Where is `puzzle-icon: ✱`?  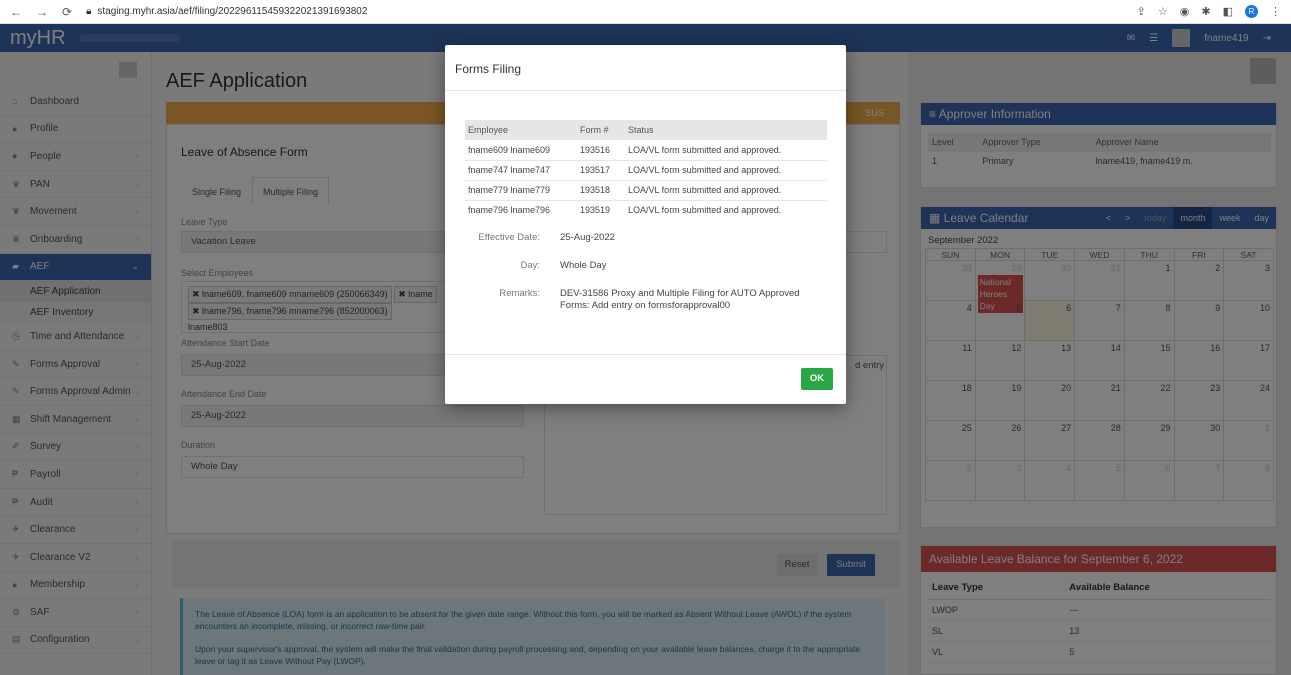 puzzle-icon: ✱ is located at coordinates (1205, 11).